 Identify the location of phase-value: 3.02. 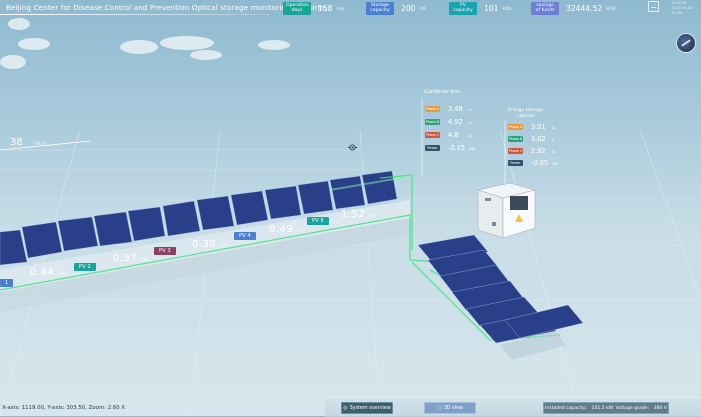
(538, 139).